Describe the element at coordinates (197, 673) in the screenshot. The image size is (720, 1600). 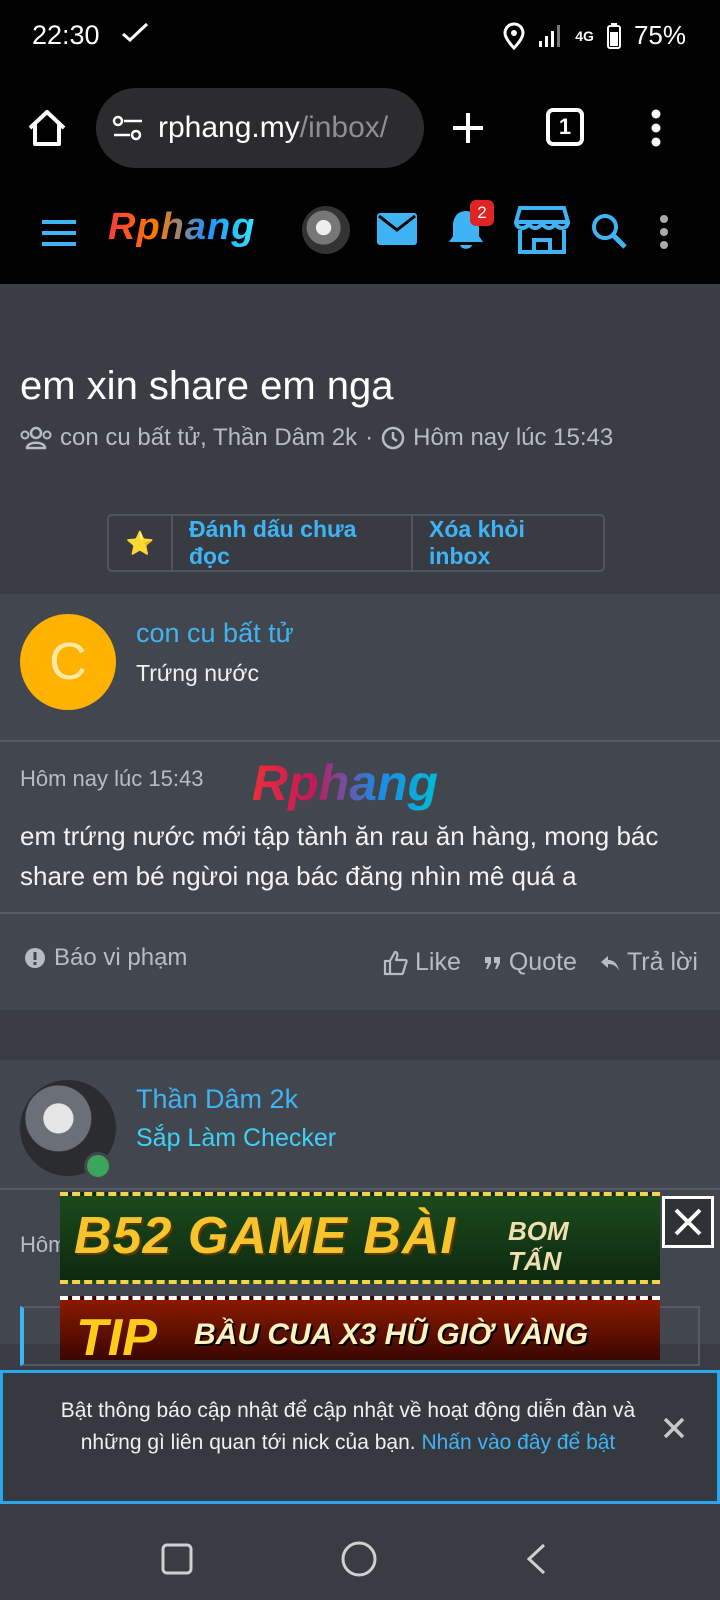
I see `post-user-title: Trứng nước` at that location.